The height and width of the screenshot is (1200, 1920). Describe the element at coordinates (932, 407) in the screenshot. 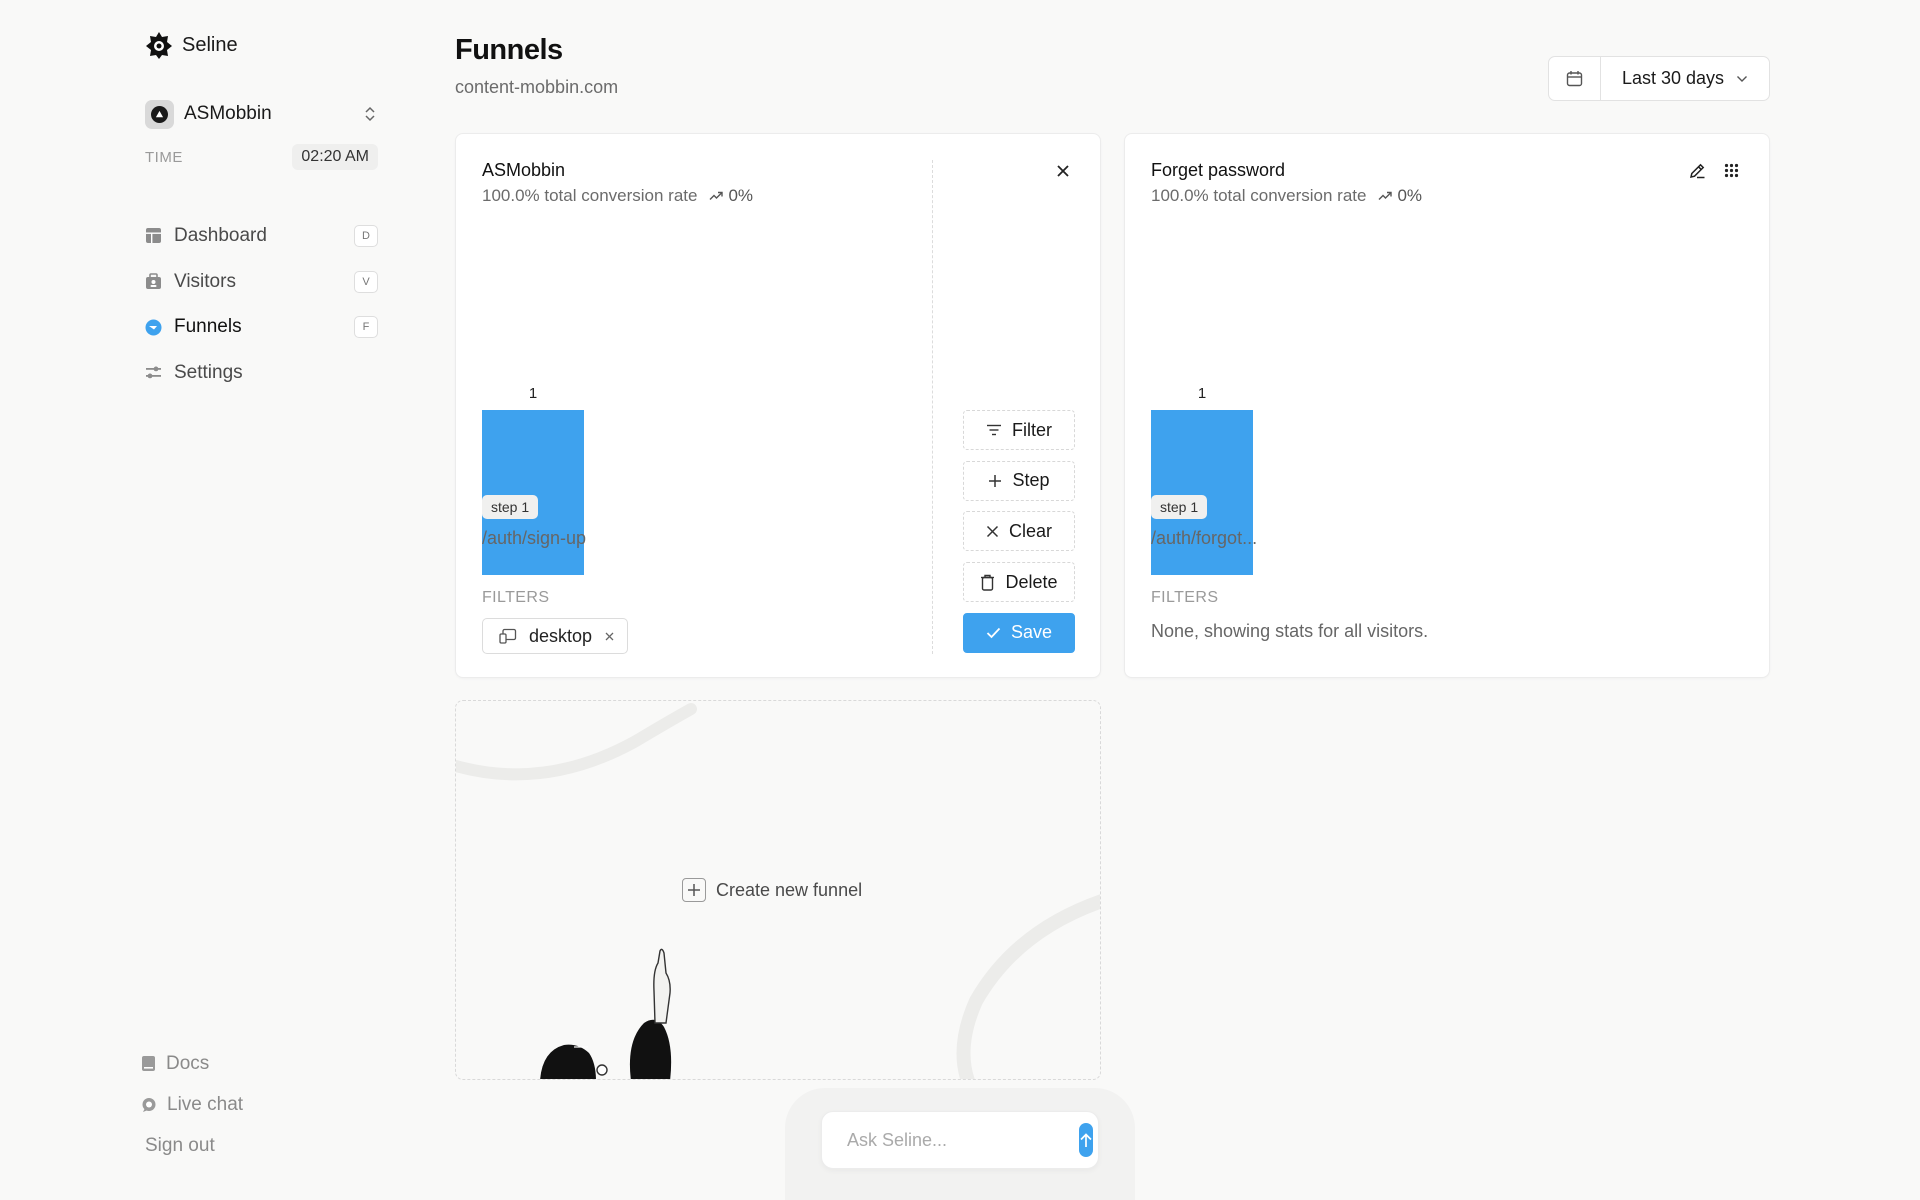

I see `divider` at that location.